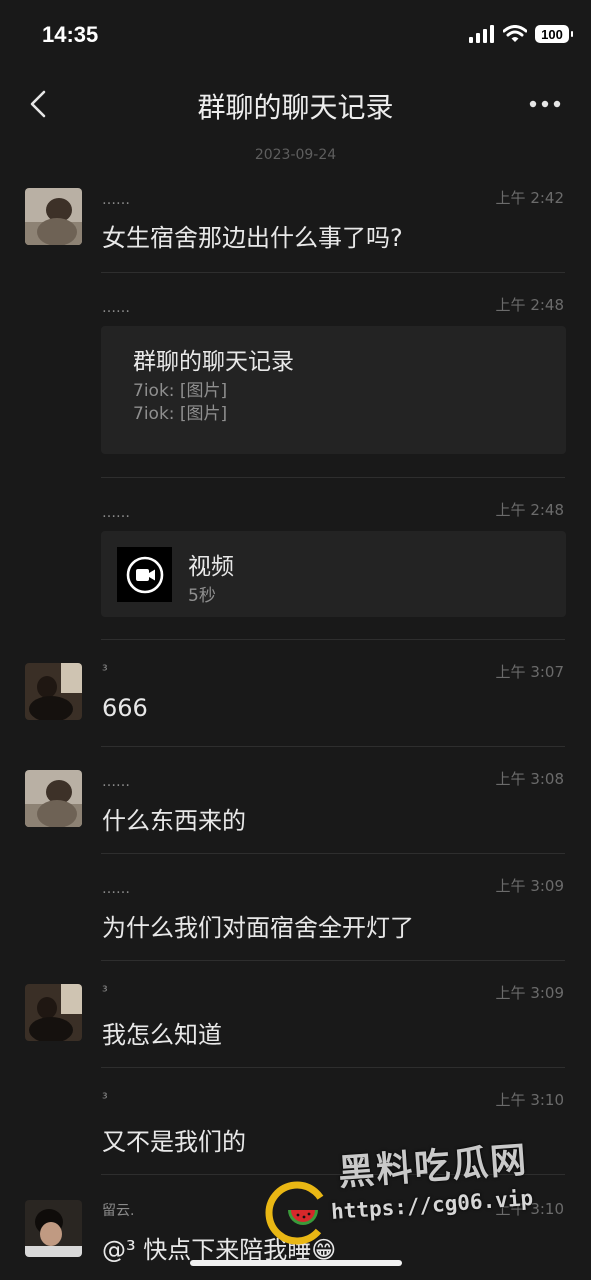 The image size is (591, 1280). What do you see at coordinates (295, 155) in the screenshot?
I see `date-separator: 2023-09-24` at bounding box center [295, 155].